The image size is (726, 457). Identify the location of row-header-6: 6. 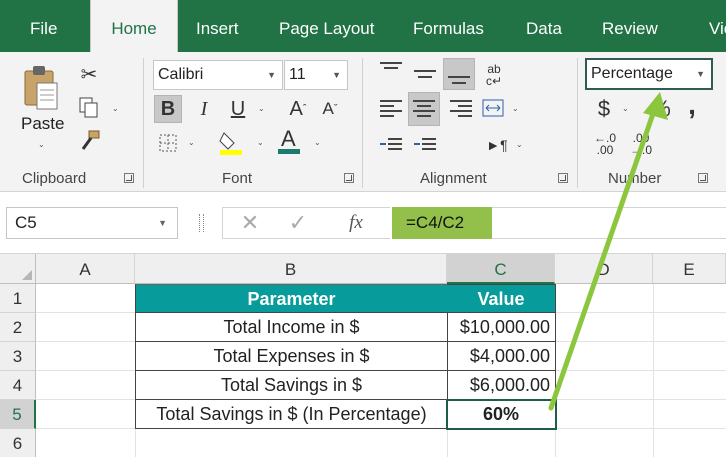
(18, 443).